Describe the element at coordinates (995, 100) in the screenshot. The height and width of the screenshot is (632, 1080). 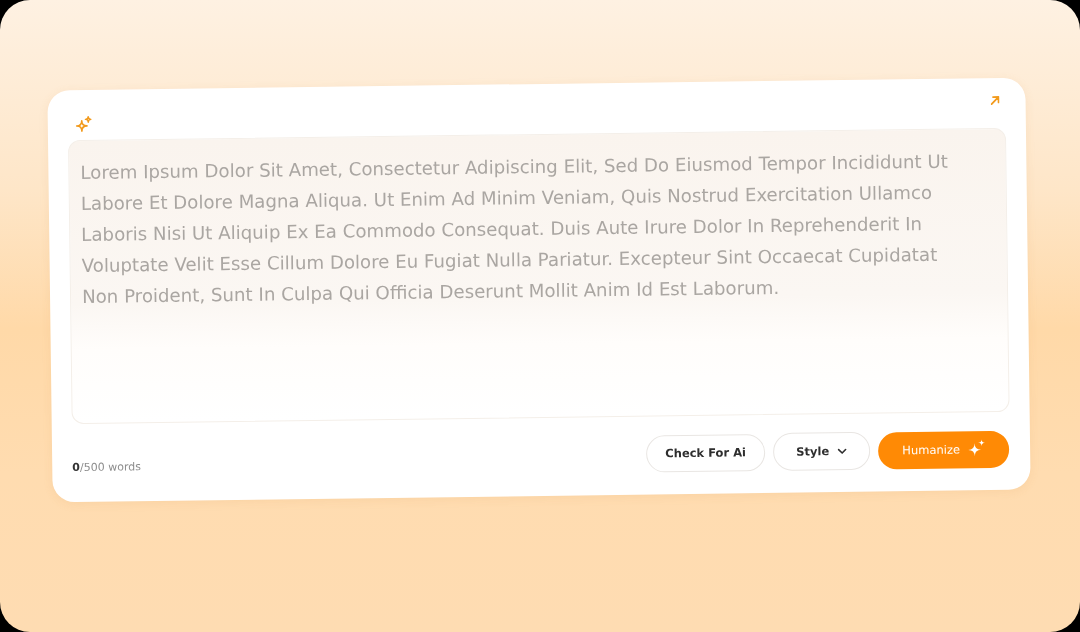
I see `arrow-up-right-icon` at that location.